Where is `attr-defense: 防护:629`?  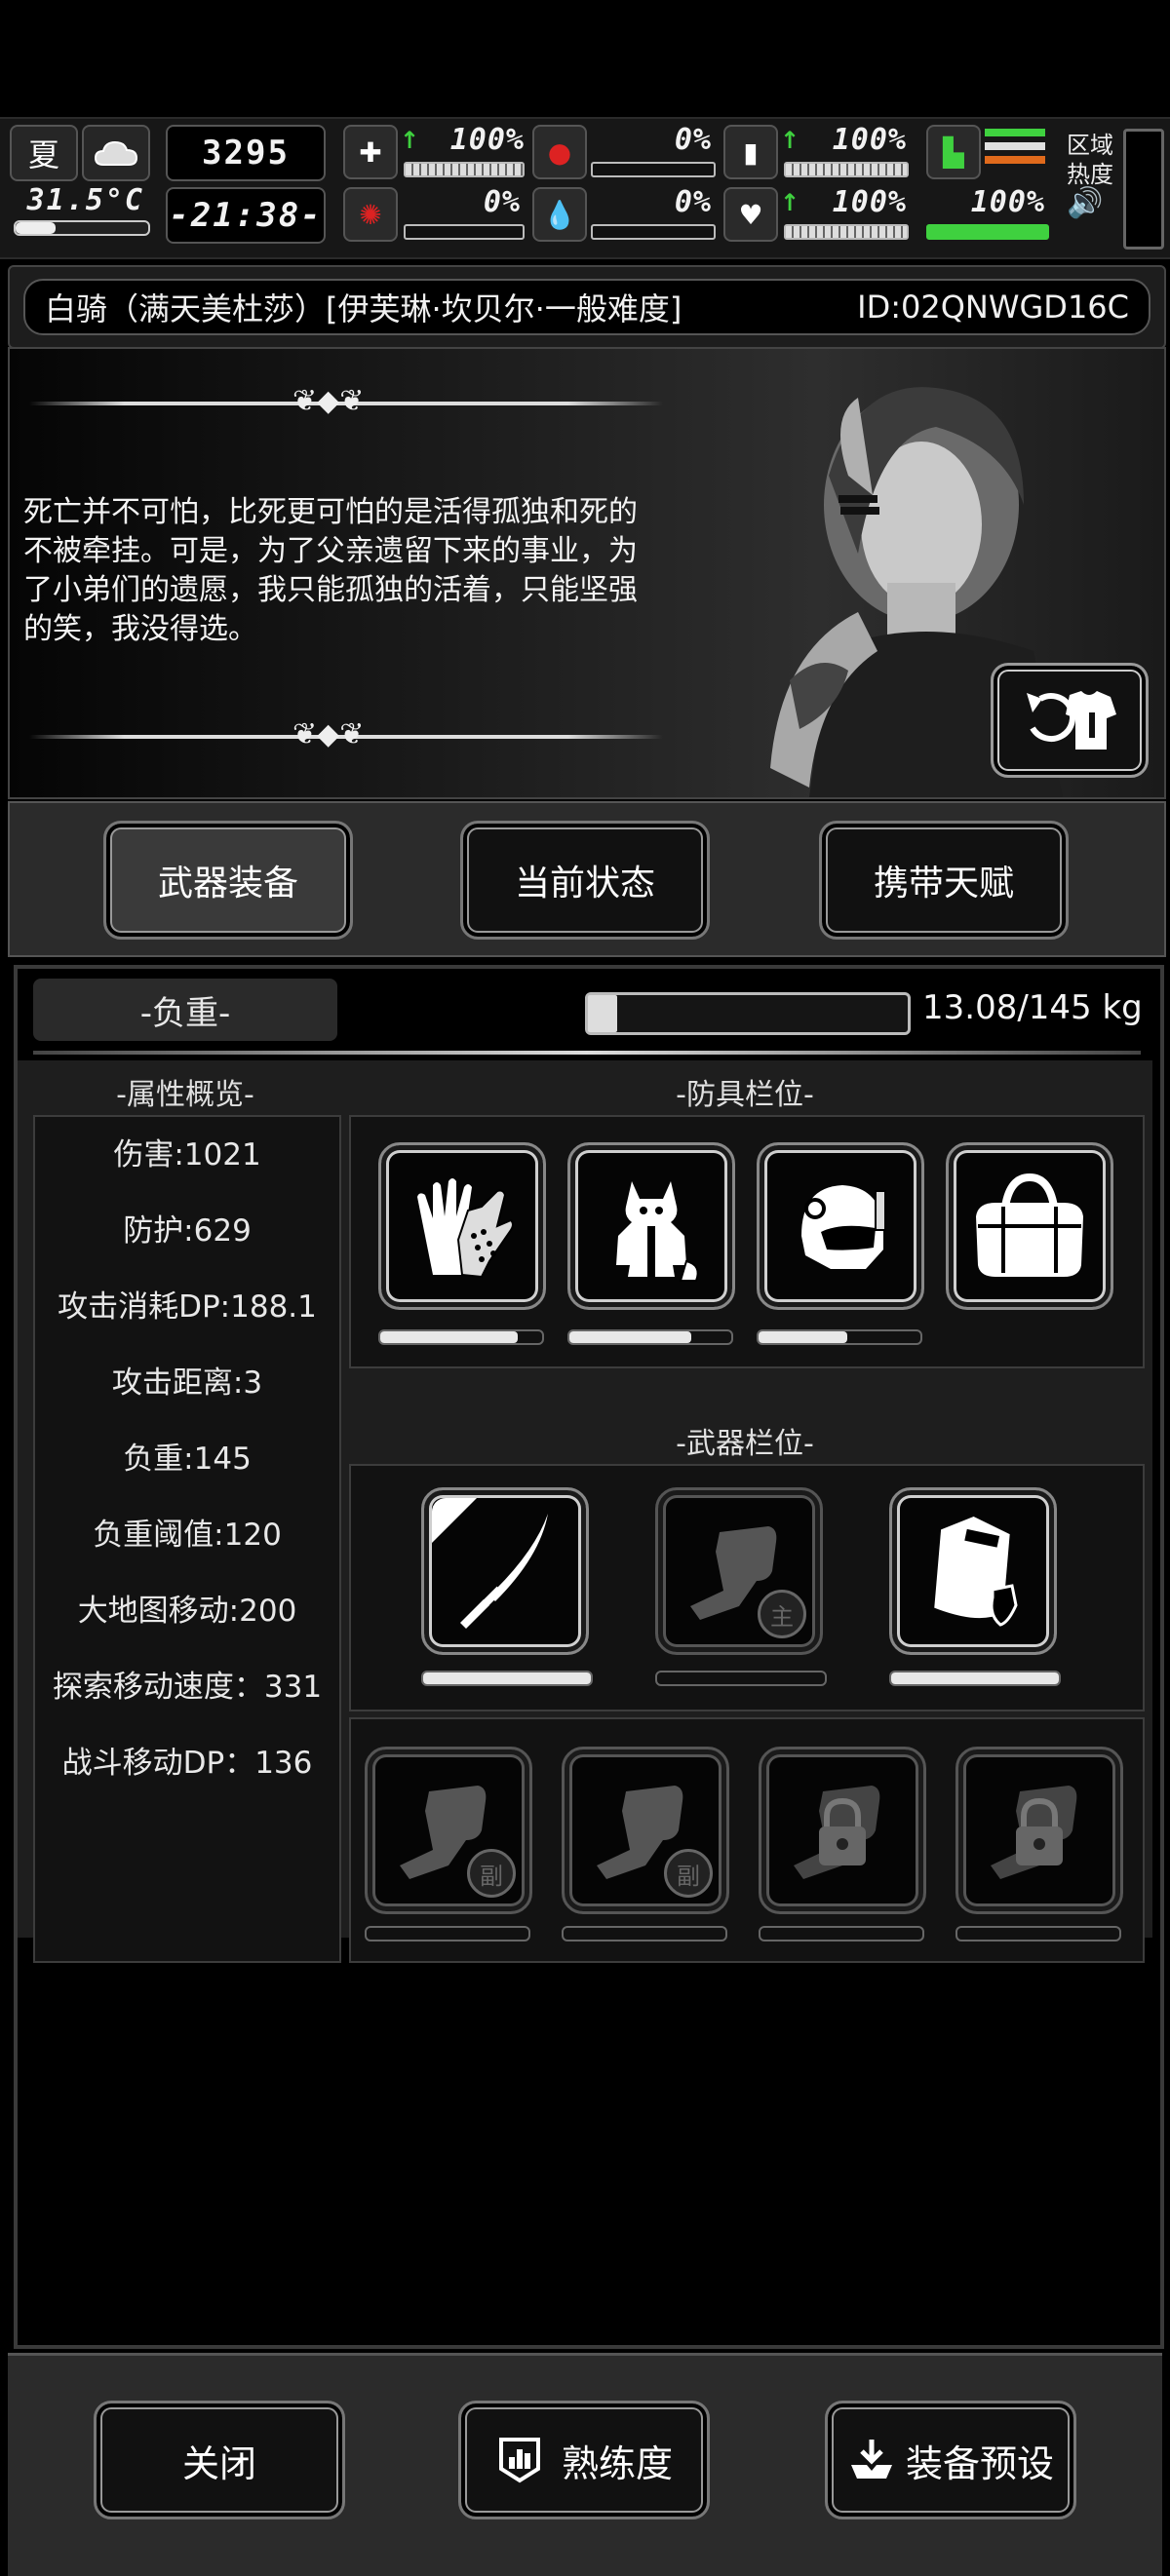
attr-defense: 防护:629 is located at coordinates (187, 1231).